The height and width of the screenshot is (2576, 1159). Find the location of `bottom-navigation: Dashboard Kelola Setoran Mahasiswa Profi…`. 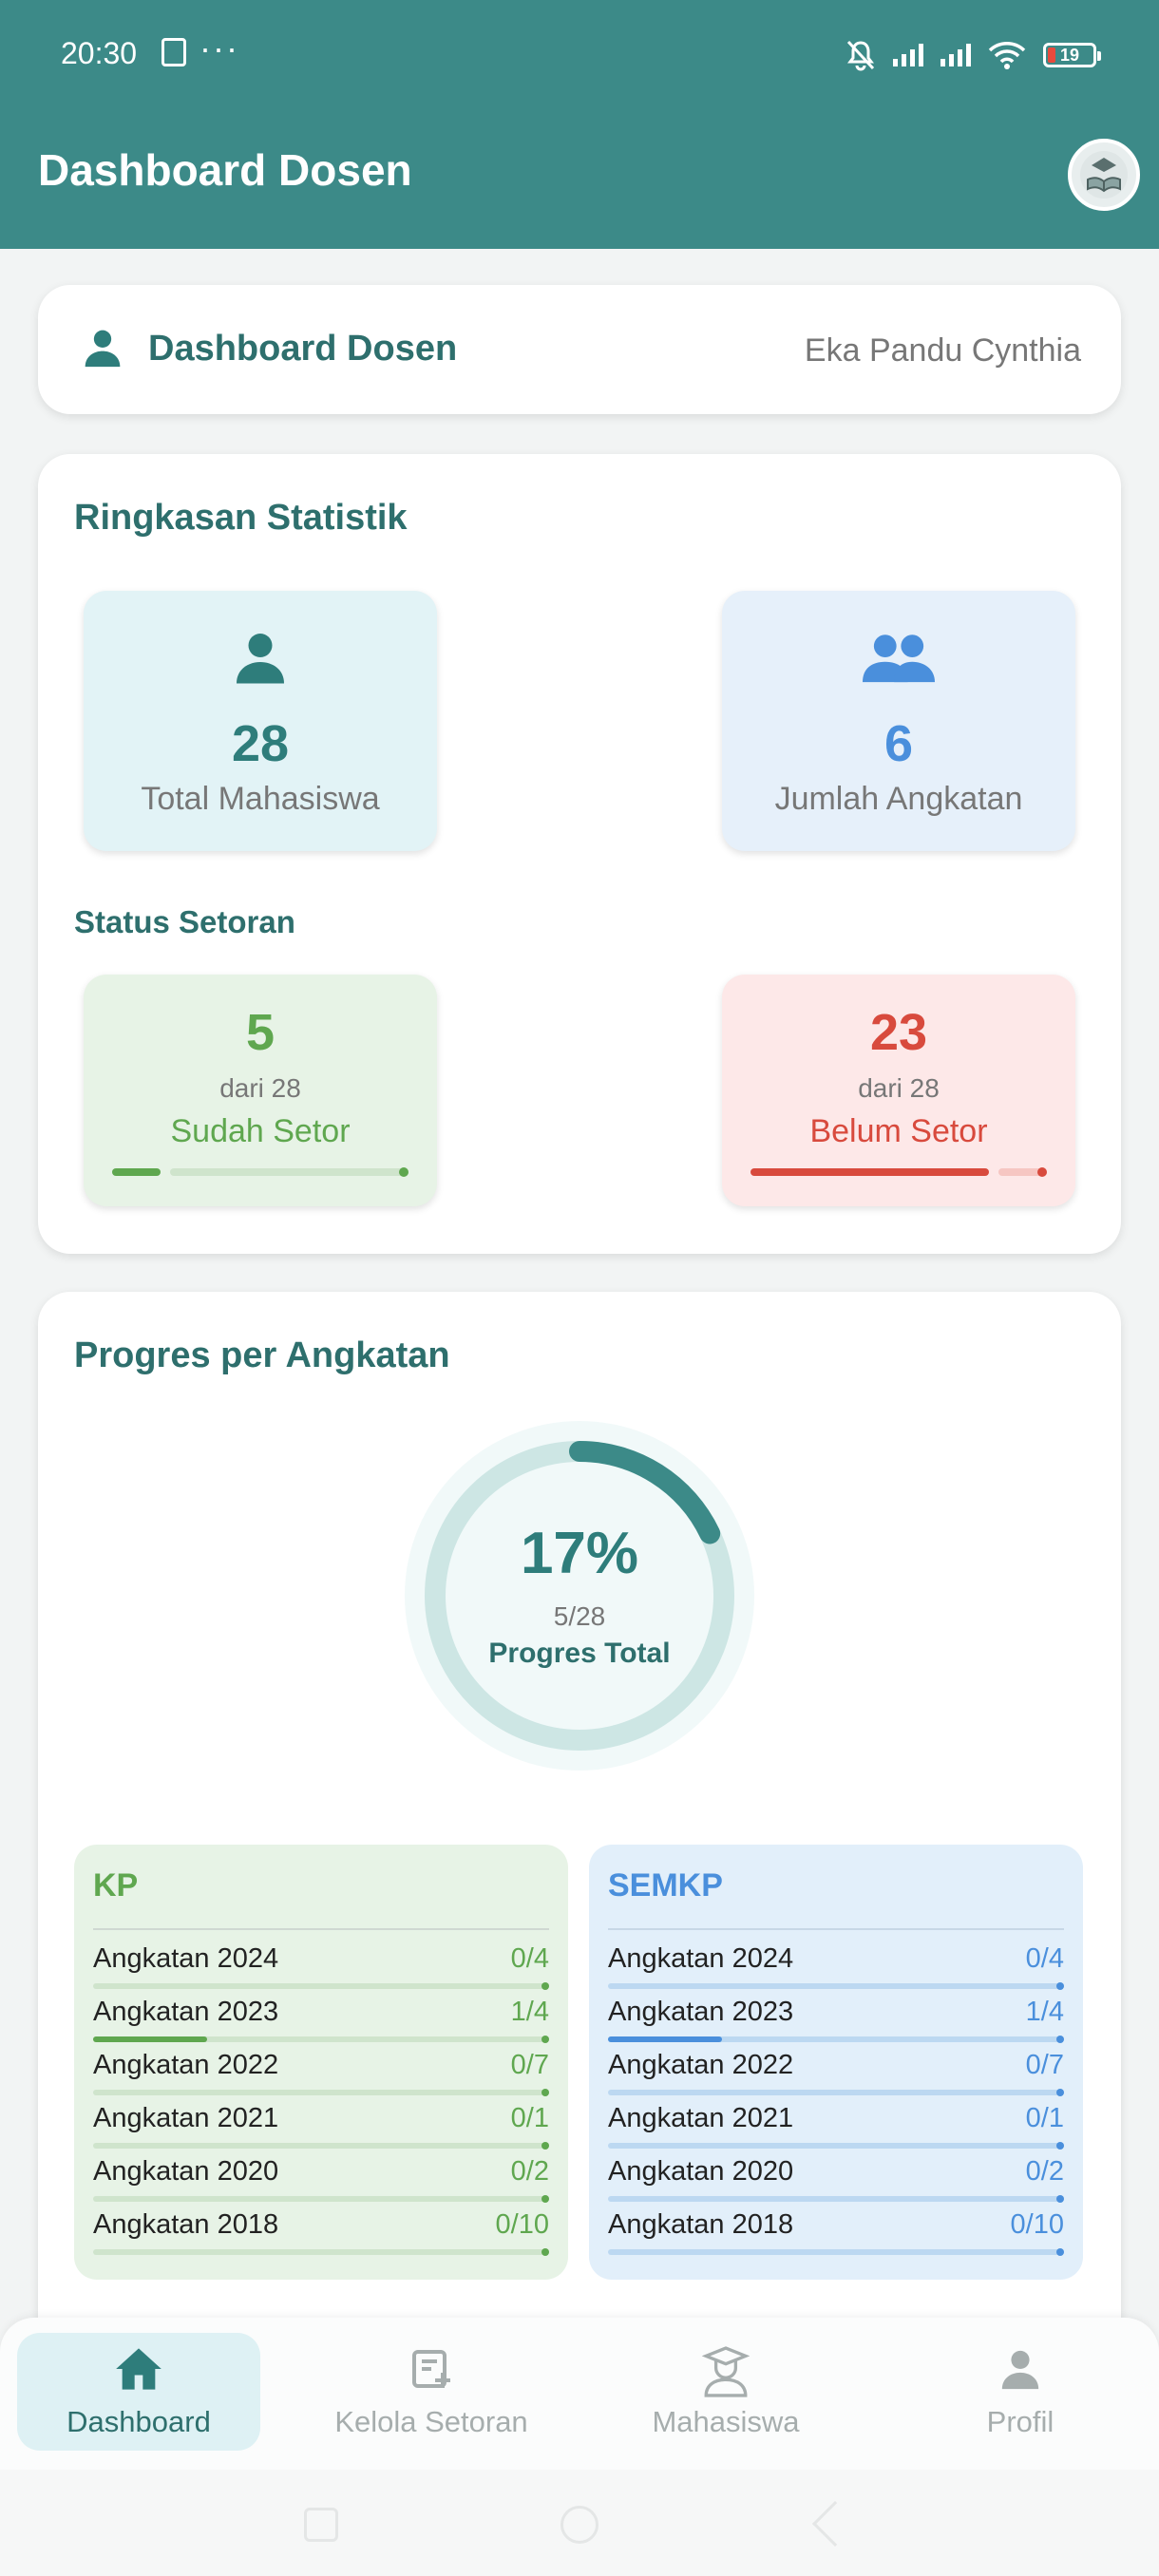

bottom-navigation: Dashboard Kelola Setoran Mahasiswa Profi… is located at coordinates (579, 2394).